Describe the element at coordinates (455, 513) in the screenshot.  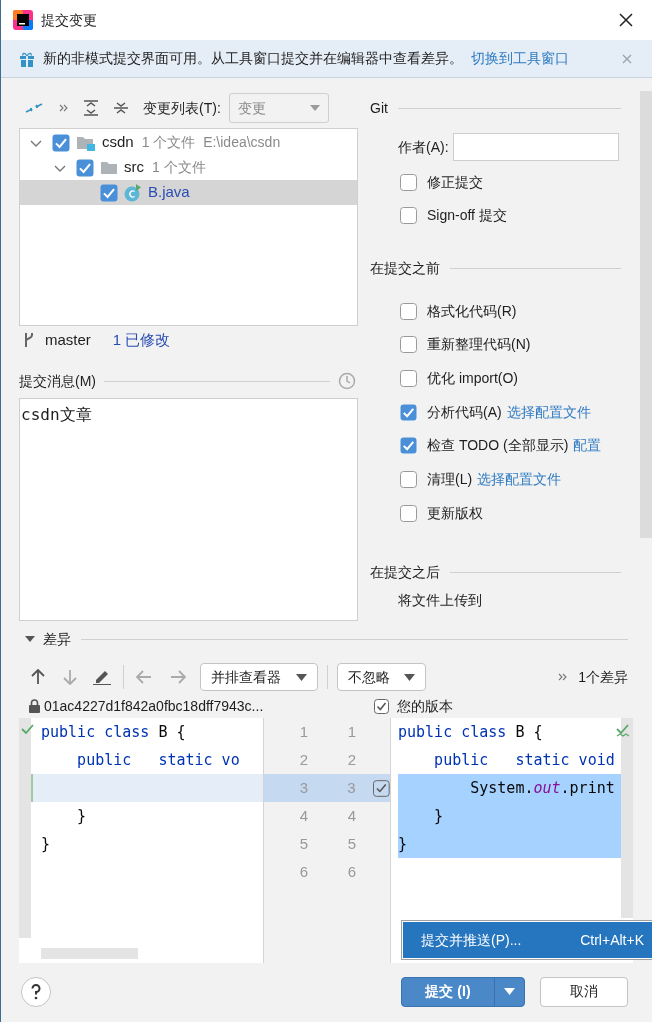
I see `option-label: 更新版权` at that location.